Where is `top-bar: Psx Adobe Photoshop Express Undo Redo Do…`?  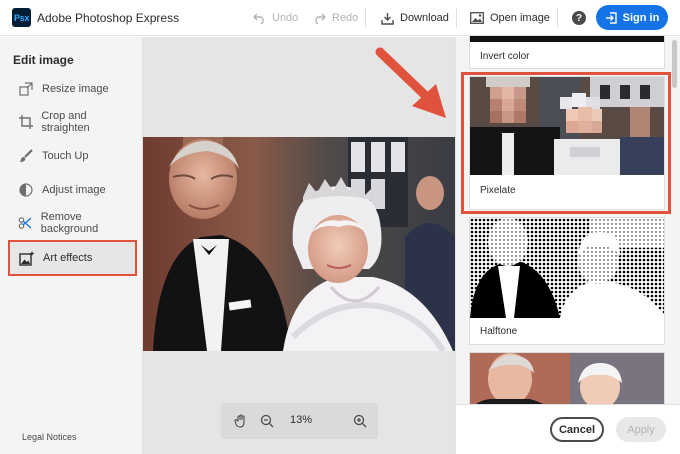 top-bar: Psx Adobe Photoshop Express Undo Redo Do… is located at coordinates (340, 18).